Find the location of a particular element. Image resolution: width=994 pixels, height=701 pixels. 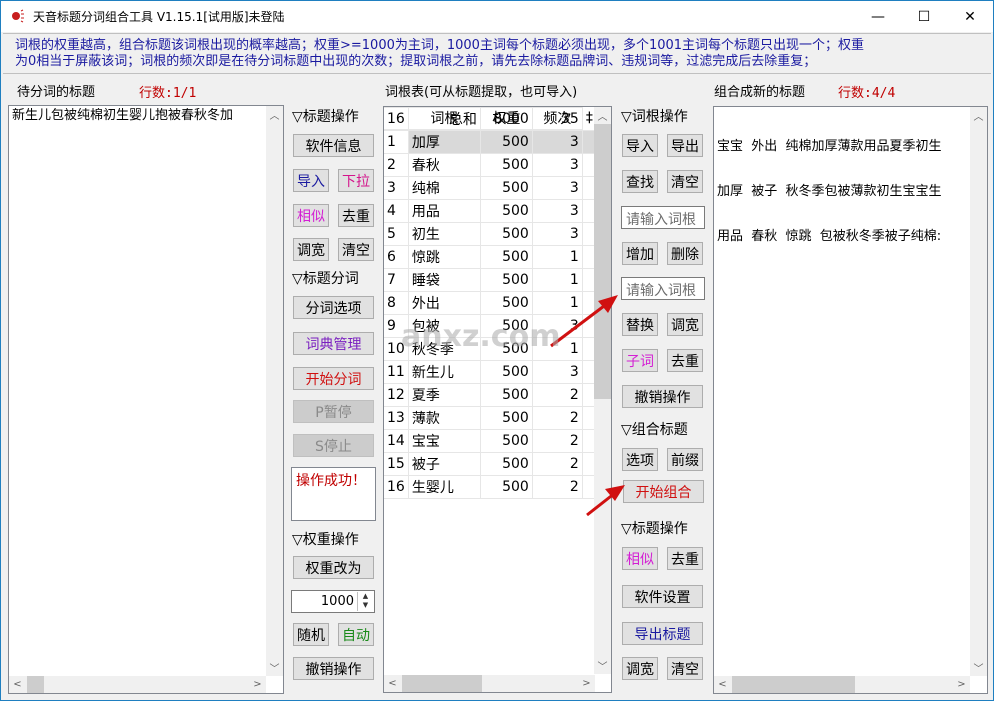

subword-button: 子词 is located at coordinates (640, 360).